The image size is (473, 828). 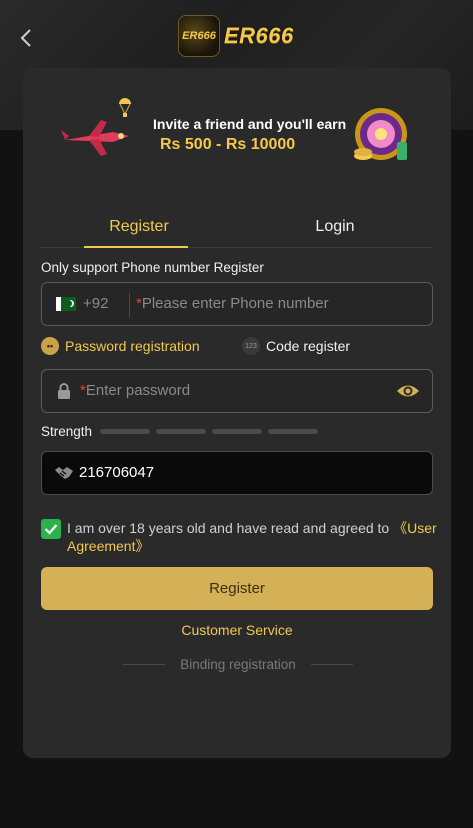 I want to click on agreement-checkbox, so click(x=51, y=529).